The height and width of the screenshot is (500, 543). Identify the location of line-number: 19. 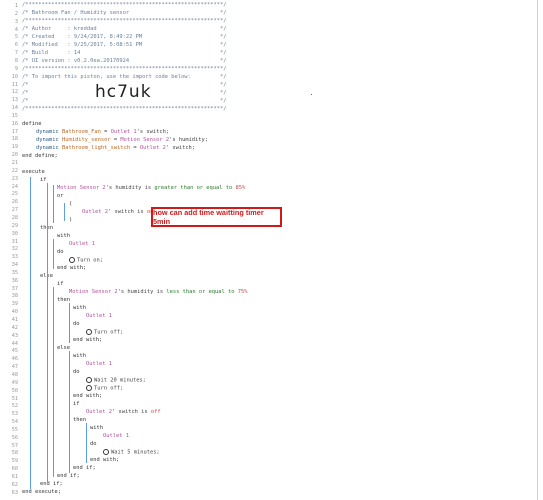
(14, 147).